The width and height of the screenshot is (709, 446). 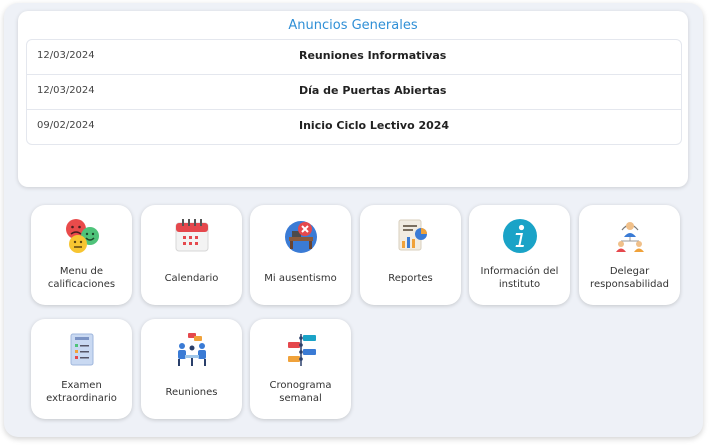 I want to click on calendar-icon, so click(x=192, y=235).